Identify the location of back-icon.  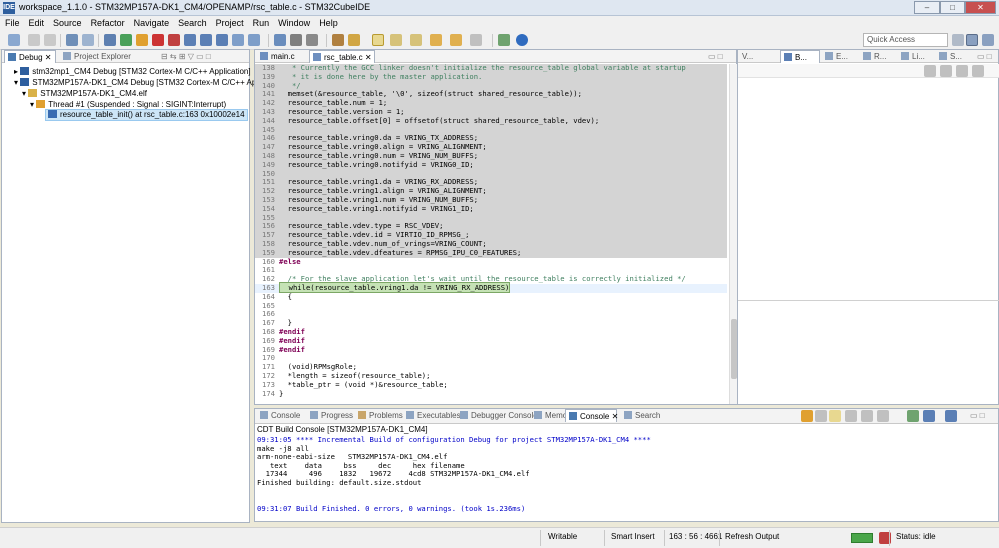
(456, 40).